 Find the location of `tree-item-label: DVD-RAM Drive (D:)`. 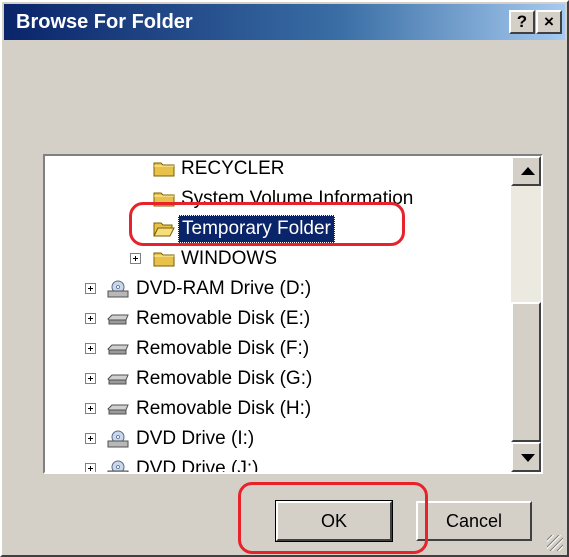

tree-item-label: DVD-RAM Drive (D:) is located at coordinates (224, 288).